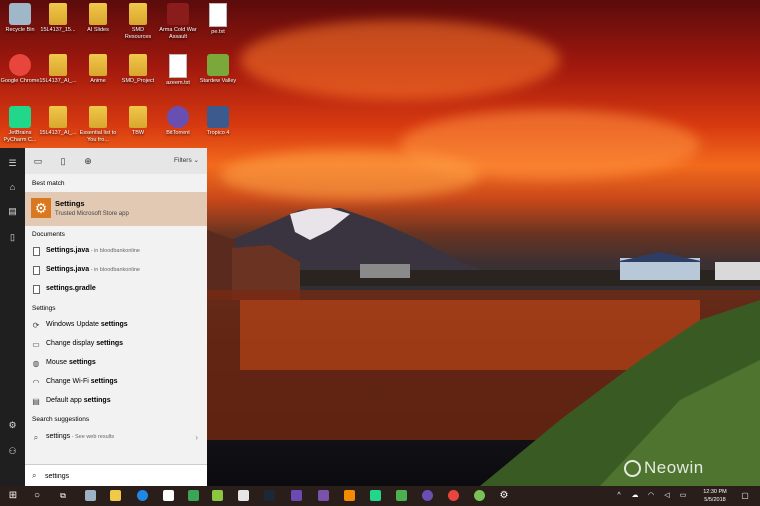  I want to click on settings-result-row: ◠ Change Wi-Fi settings, so click(116, 383).